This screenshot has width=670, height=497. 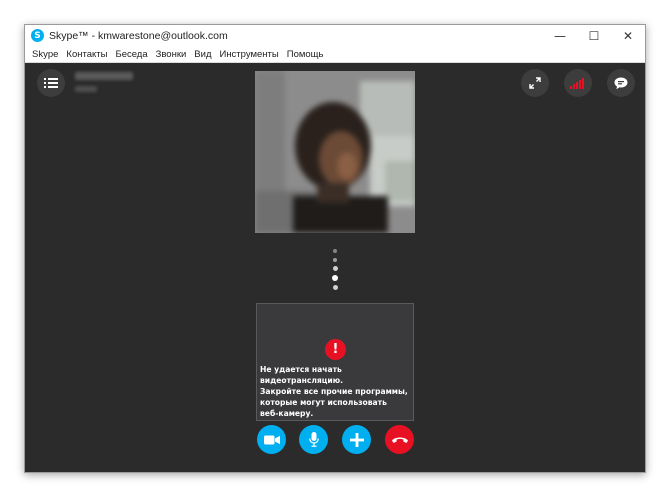 What do you see at coordinates (202, 54) in the screenshot?
I see `menu-view: Вид` at bounding box center [202, 54].